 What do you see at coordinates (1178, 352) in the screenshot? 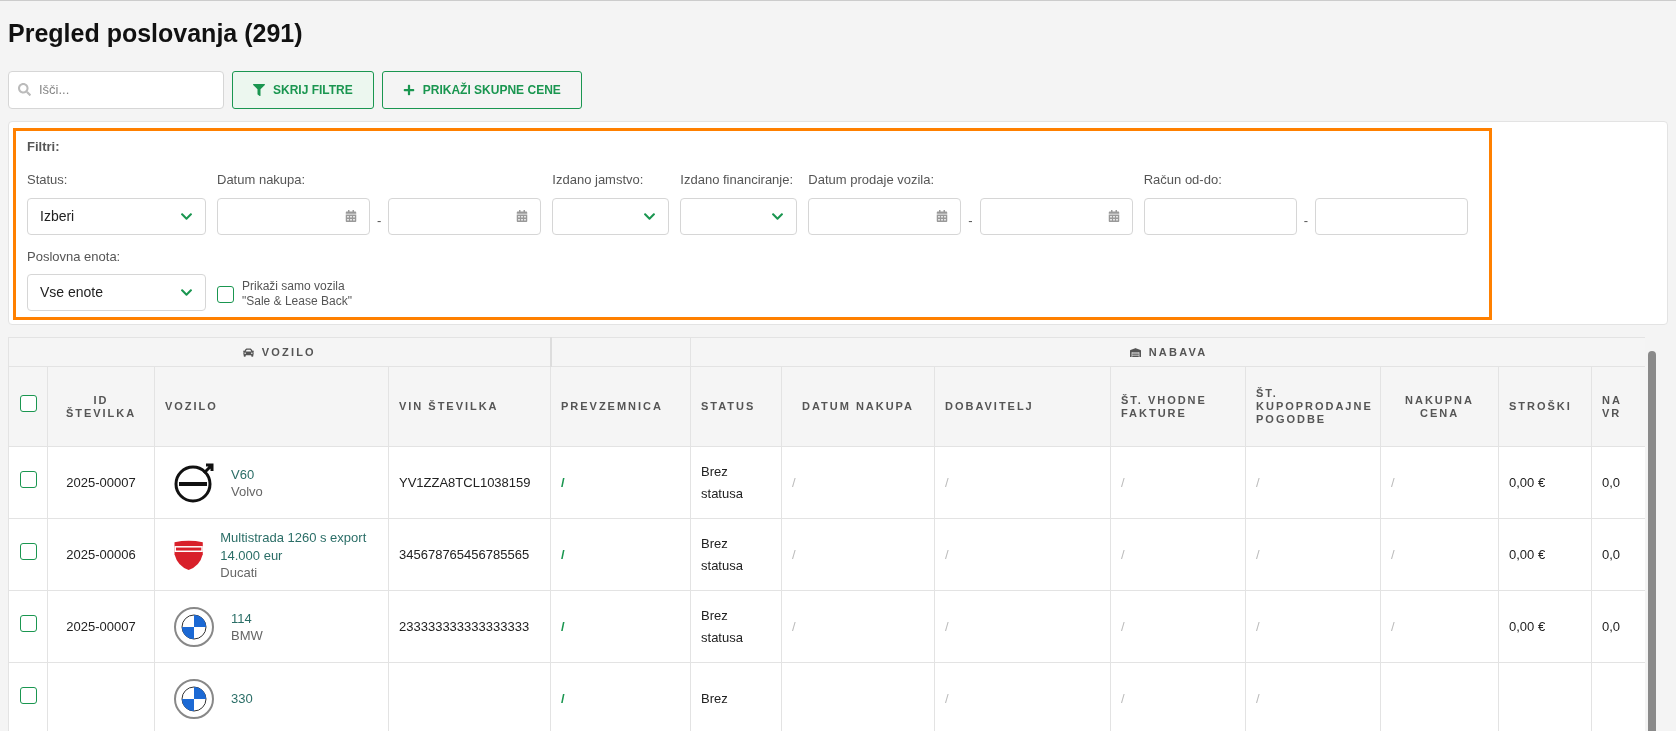
I see `column-group-header: NABAVA` at bounding box center [1178, 352].